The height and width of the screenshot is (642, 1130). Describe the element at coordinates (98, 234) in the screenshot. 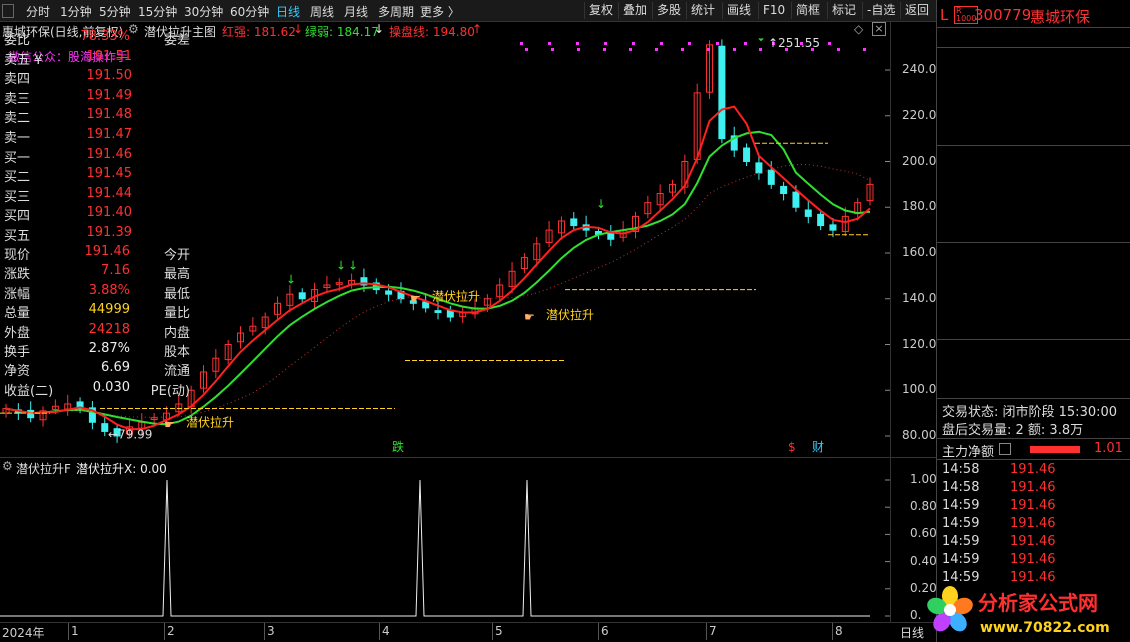

I see `bid-row: 买五 191.39` at that location.